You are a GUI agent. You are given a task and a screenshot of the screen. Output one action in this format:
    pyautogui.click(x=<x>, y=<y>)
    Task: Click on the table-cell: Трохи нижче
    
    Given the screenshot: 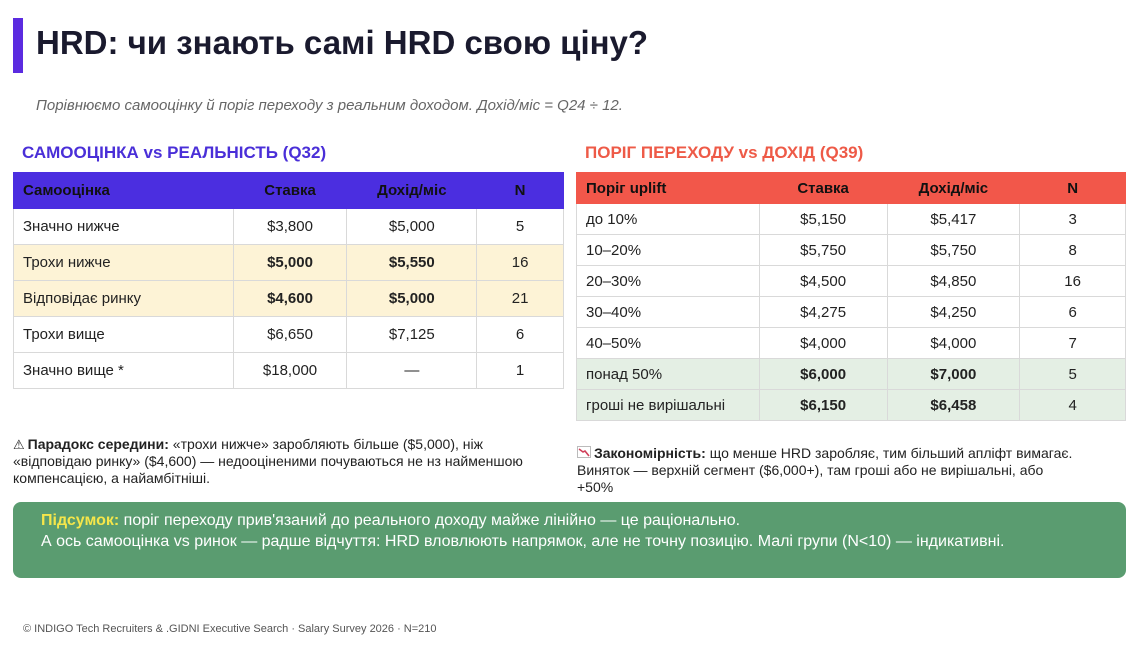 What is the action you would take?
    pyautogui.click(x=123, y=262)
    